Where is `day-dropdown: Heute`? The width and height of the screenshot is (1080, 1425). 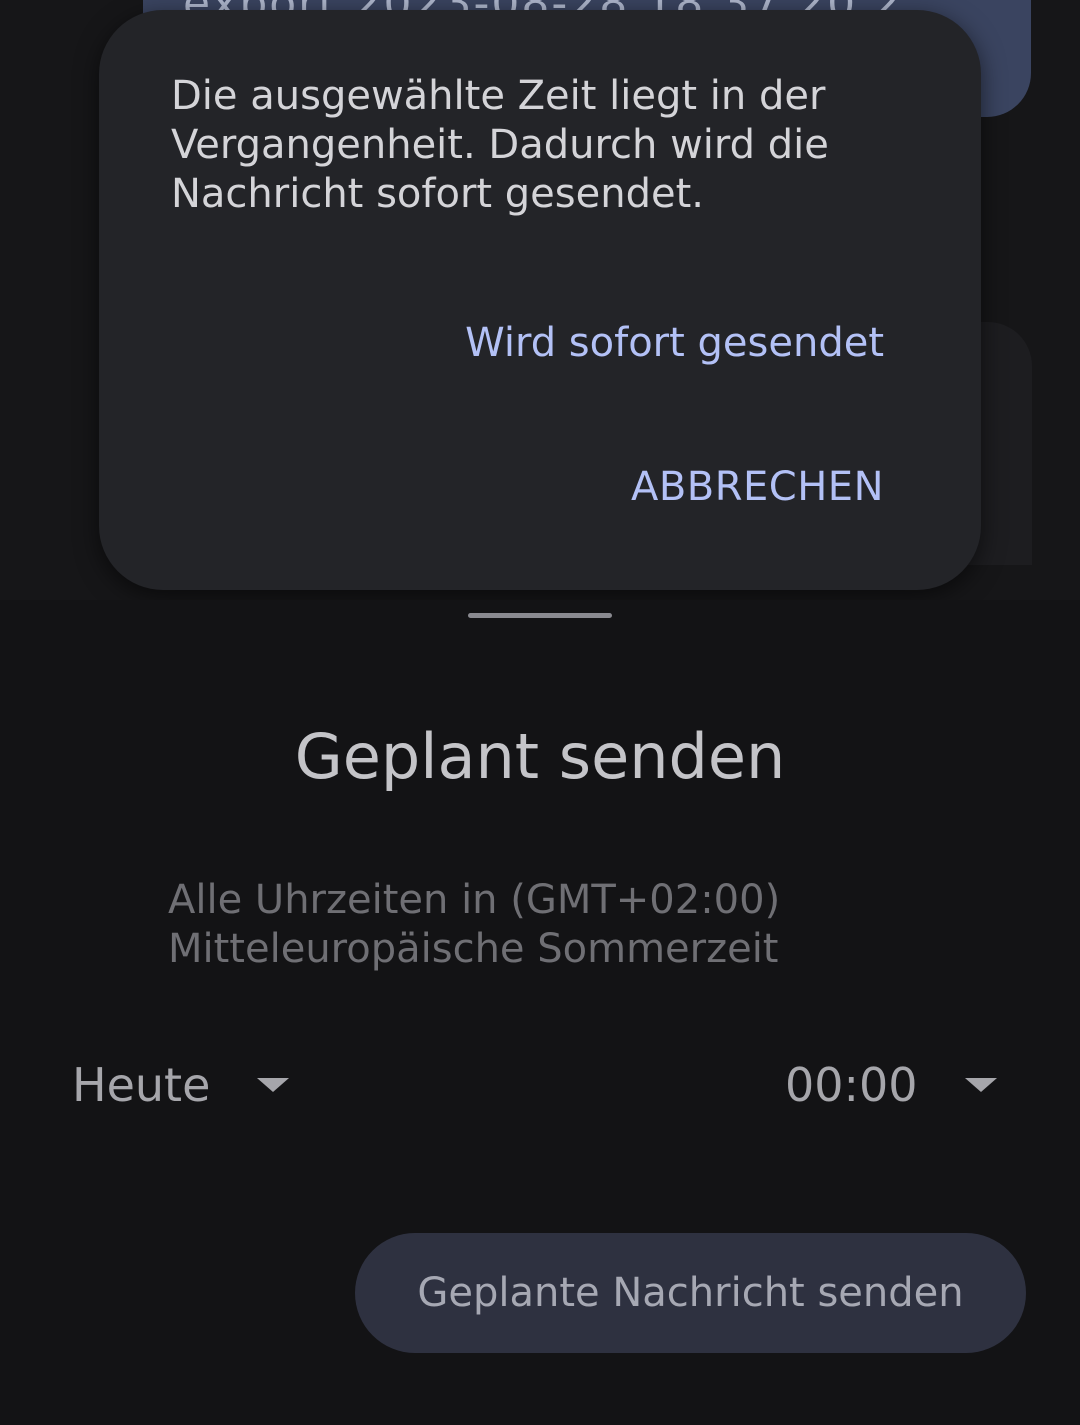
day-dropdown: Heute is located at coordinates (181, 1085).